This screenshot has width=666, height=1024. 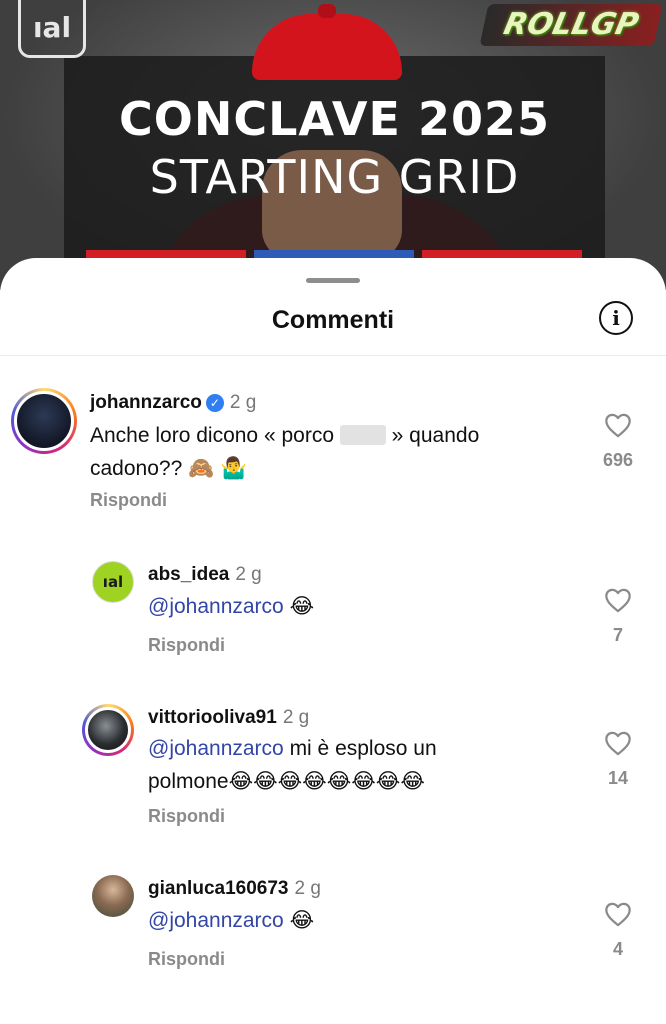 I want to click on like-count: 14, so click(x=618, y=778).